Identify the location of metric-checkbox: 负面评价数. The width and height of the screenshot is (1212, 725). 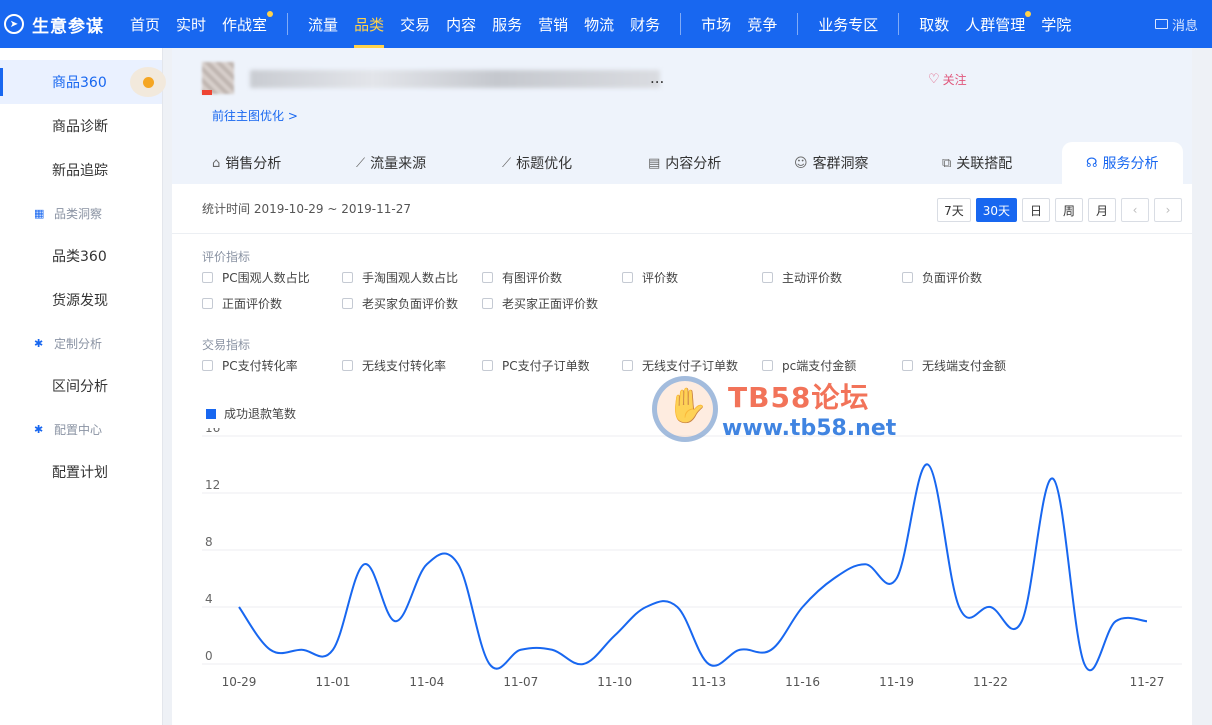
(972, 277).